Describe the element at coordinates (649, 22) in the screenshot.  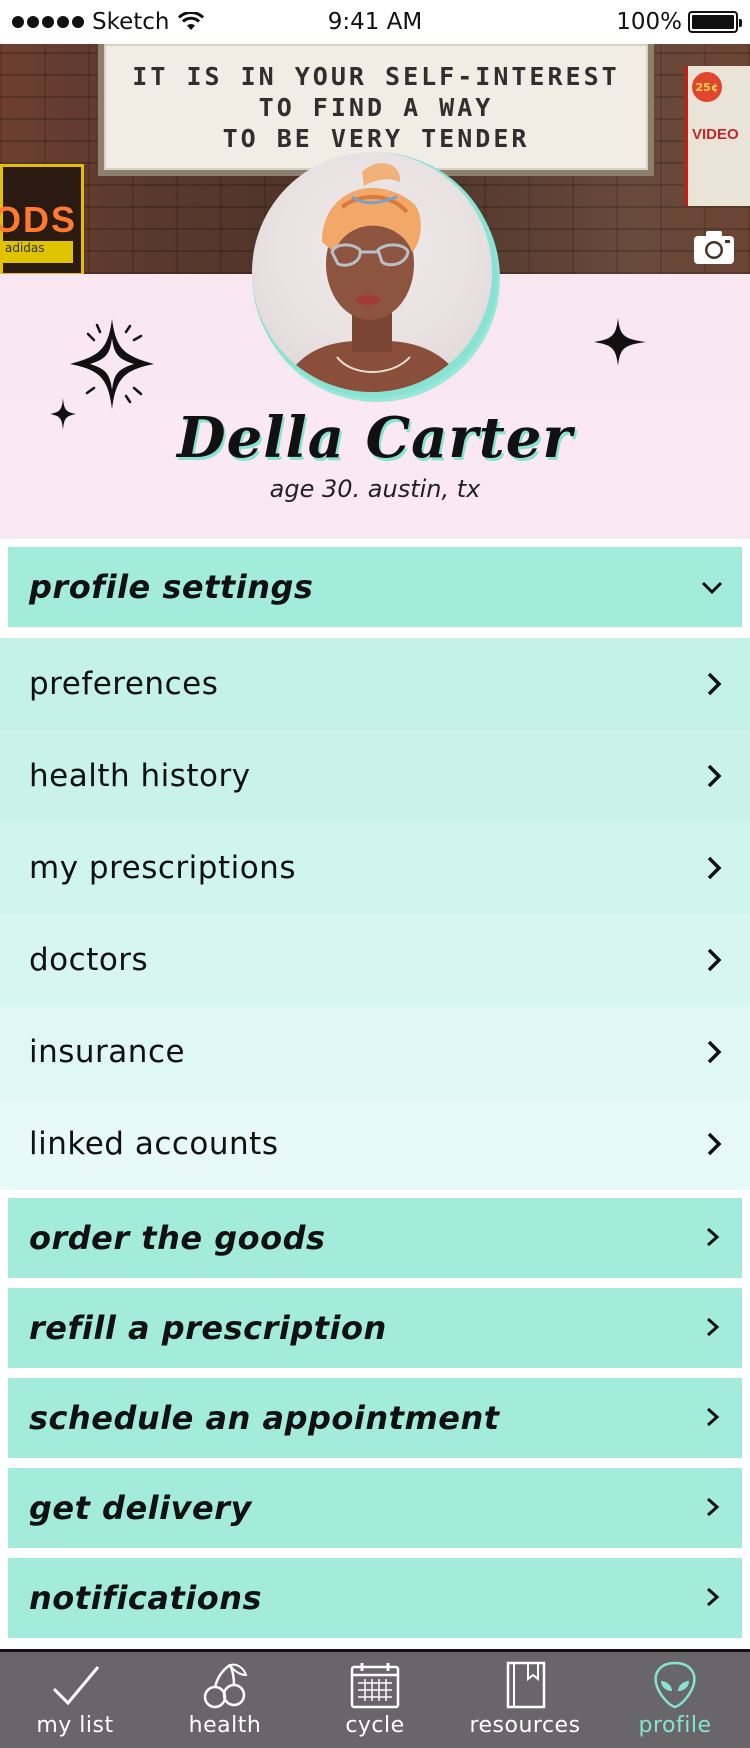
I see `battery-percent: 100%` at that location.